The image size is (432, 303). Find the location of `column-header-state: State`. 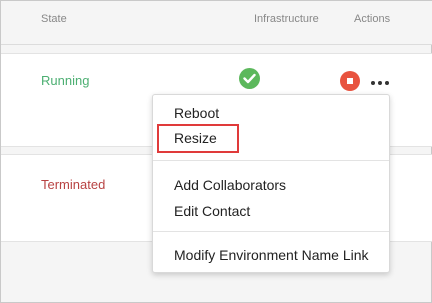

column-header-state: State is located at coordinates (54, 19).